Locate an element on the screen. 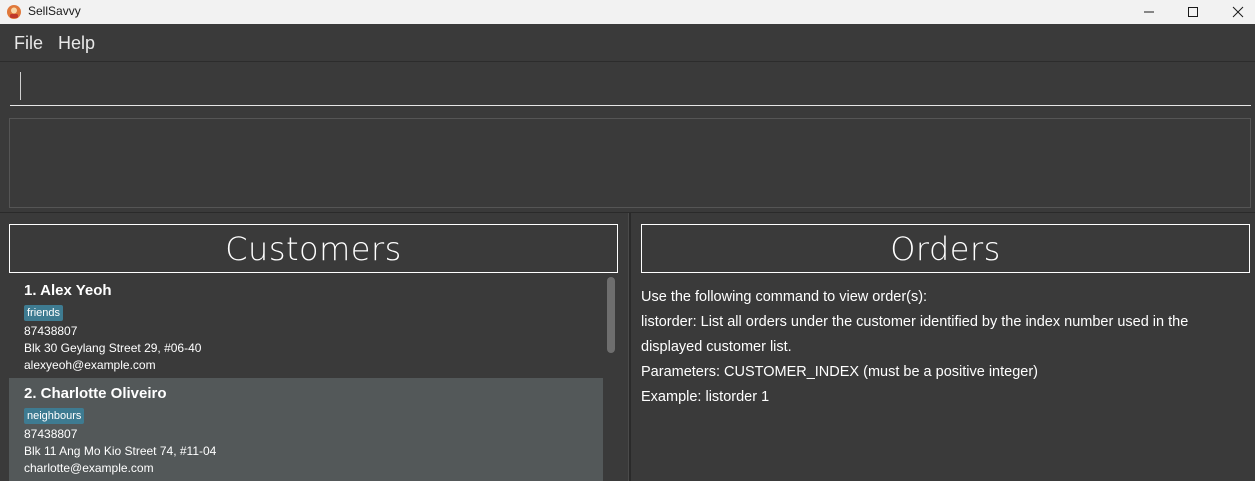  app-logo-icon is located at coordinates (14, 12).